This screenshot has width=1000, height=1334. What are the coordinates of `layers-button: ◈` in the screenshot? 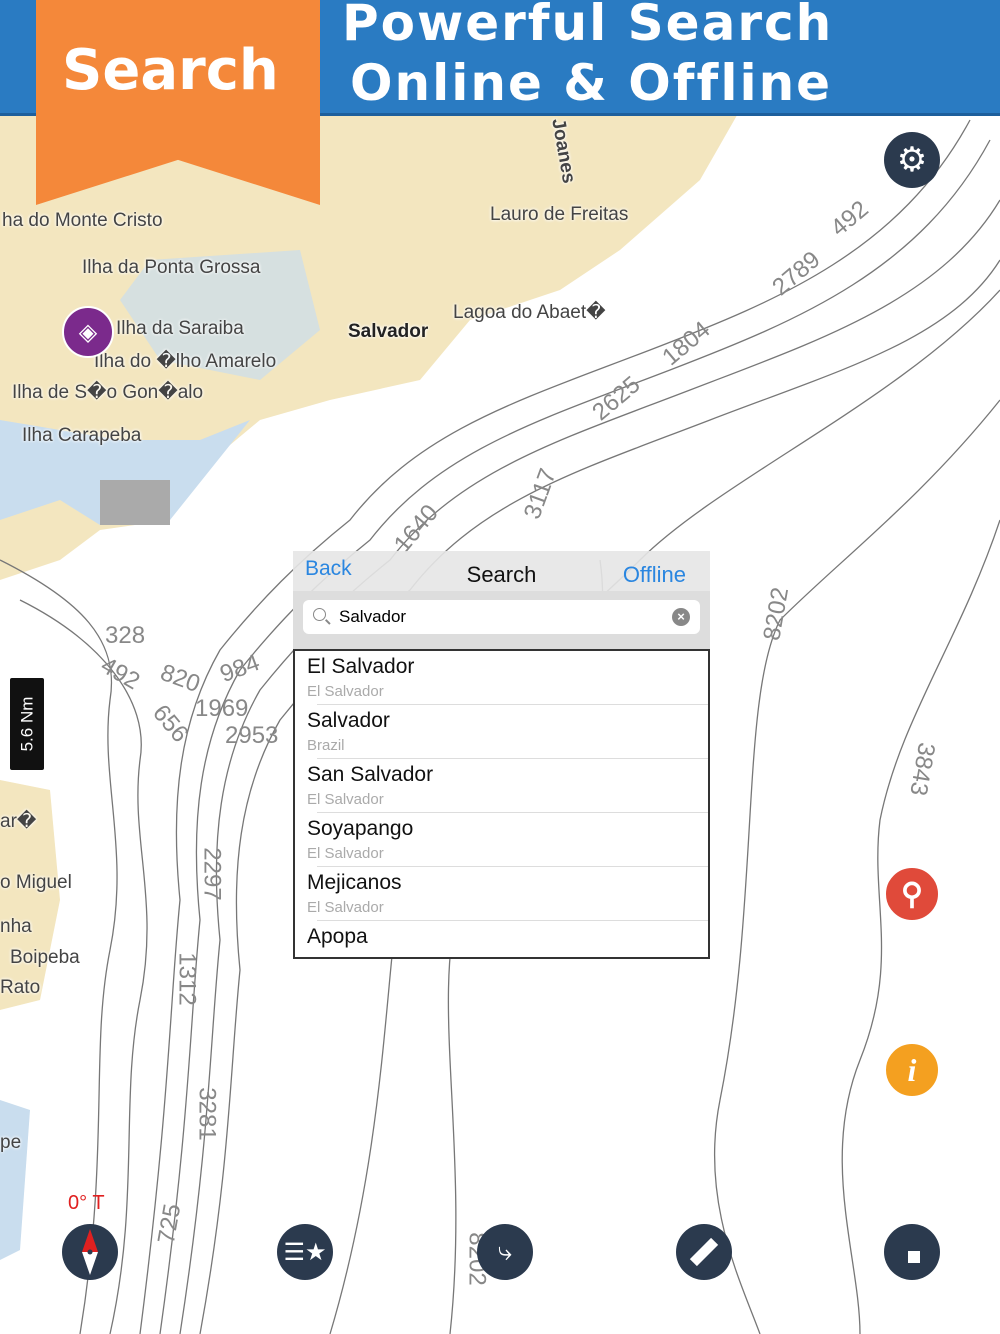 It's located at (88, 332).